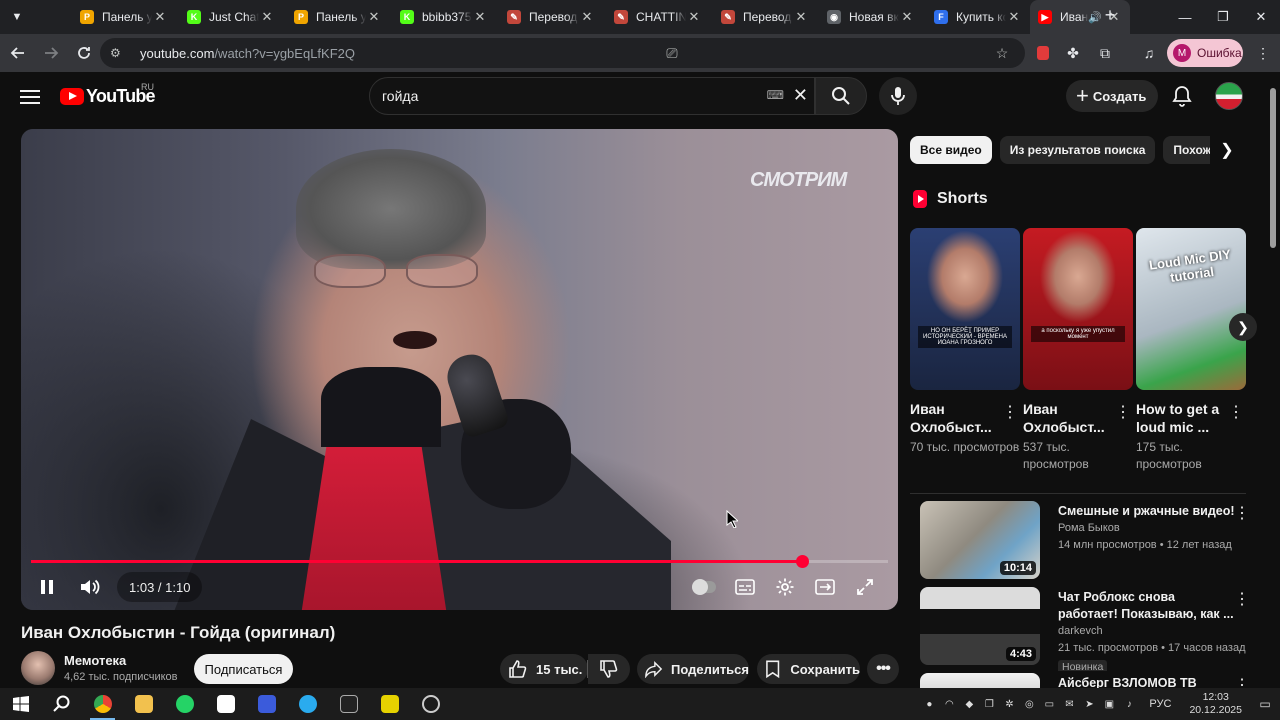 The image size is (1280, 720). I want to click on short-thumbnail: Loud Mic DIY tutorial, so click(1191, 309).